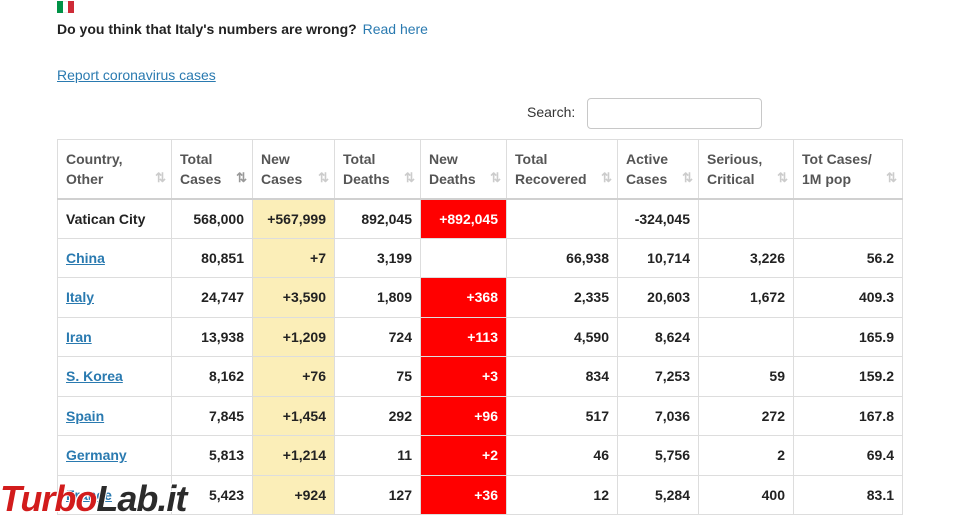 The image size is (960, 528). Describe the element at coordinates (848, 169) in the screenshot. I see `column-header-cases-per-million: Tot Cases/1M pop ⇅` at that location.